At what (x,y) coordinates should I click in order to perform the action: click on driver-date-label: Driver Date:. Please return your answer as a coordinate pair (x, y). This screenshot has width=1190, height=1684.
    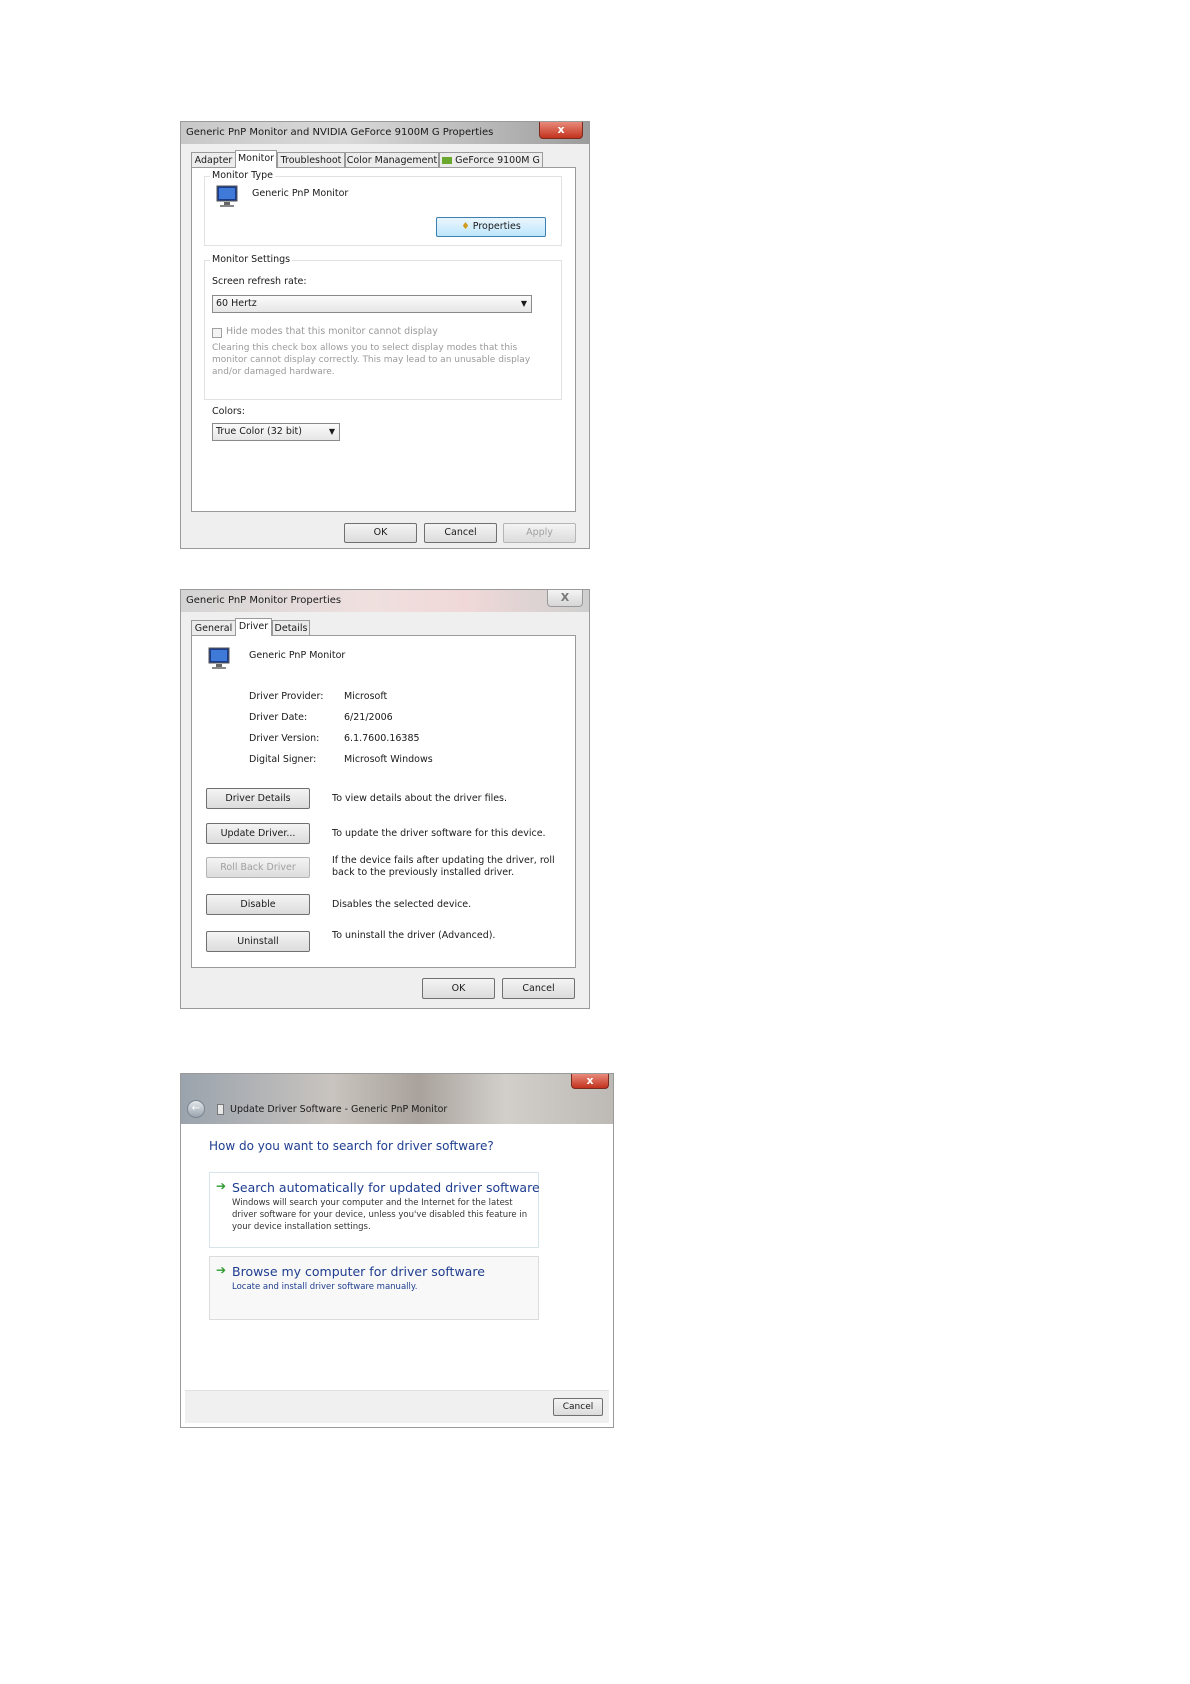
    Looking at the image, I should click on (278, 717).